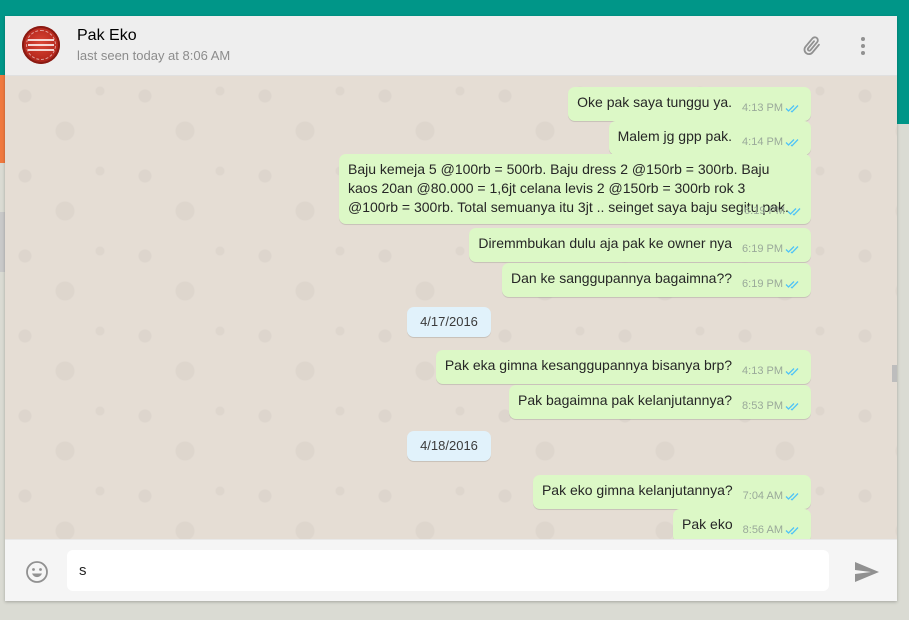 The image size is (909, 620). I want to click on message-text: Malem jg gpp pak., so click(675, 136).